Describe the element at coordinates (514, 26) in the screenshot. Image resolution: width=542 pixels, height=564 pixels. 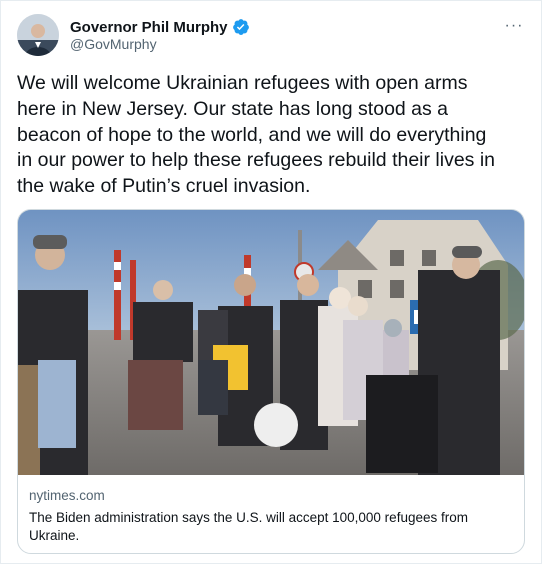
I see `more-options-button: ···` at that location.